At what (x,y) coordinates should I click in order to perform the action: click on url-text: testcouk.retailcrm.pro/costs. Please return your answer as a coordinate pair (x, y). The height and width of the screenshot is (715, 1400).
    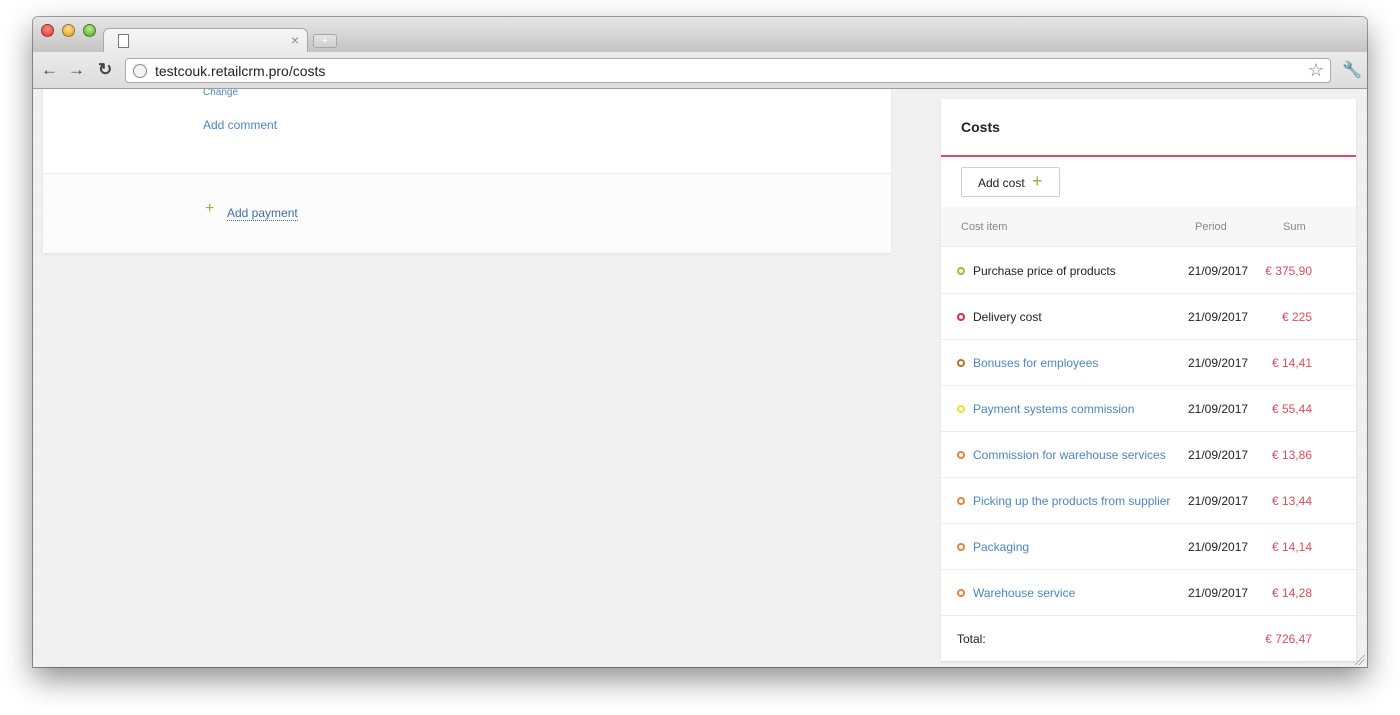
    Looking at the image, I should click on (240, 71).